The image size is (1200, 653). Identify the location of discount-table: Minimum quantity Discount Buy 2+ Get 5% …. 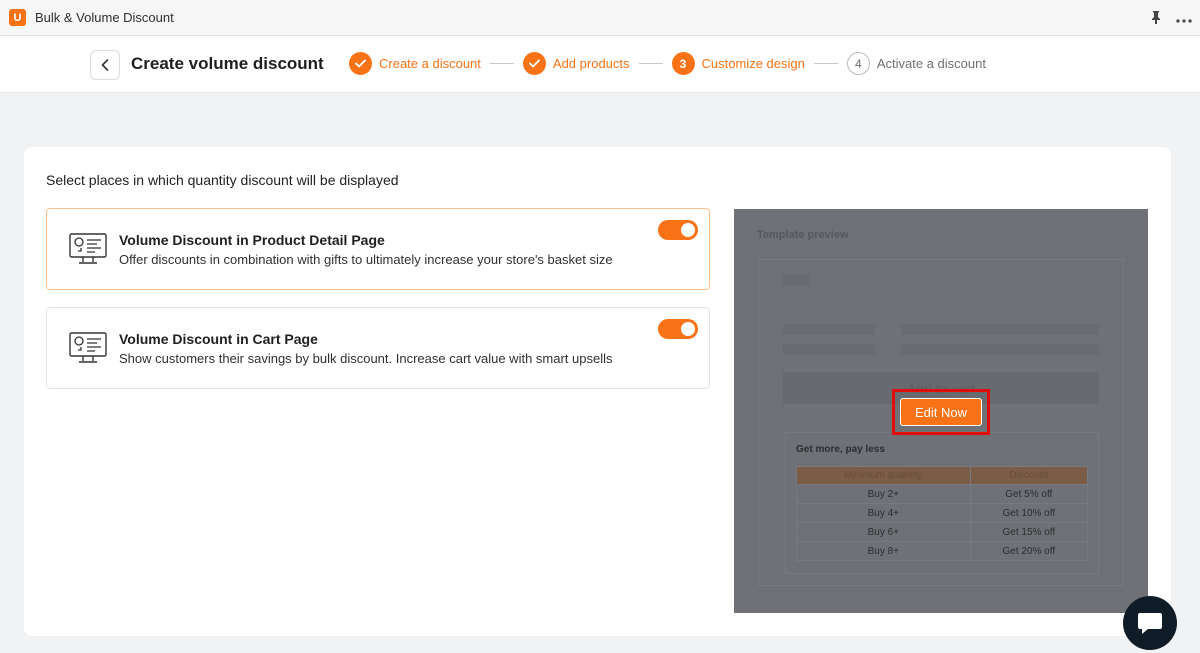
(942, 513).